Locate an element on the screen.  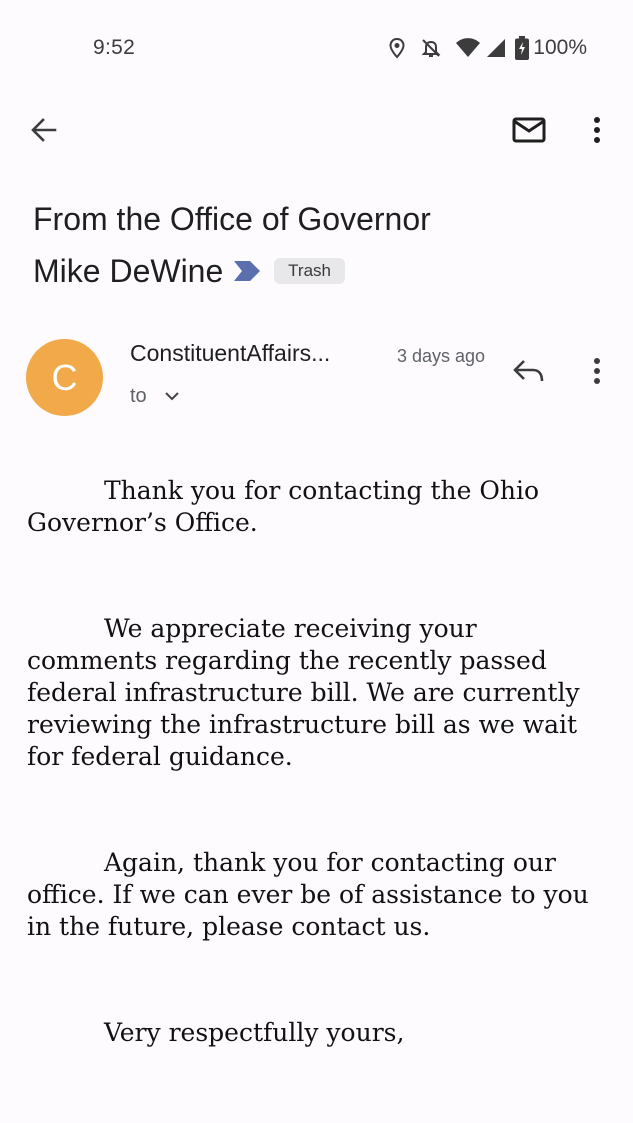
reply-icon is located at coordinates (528, 371).